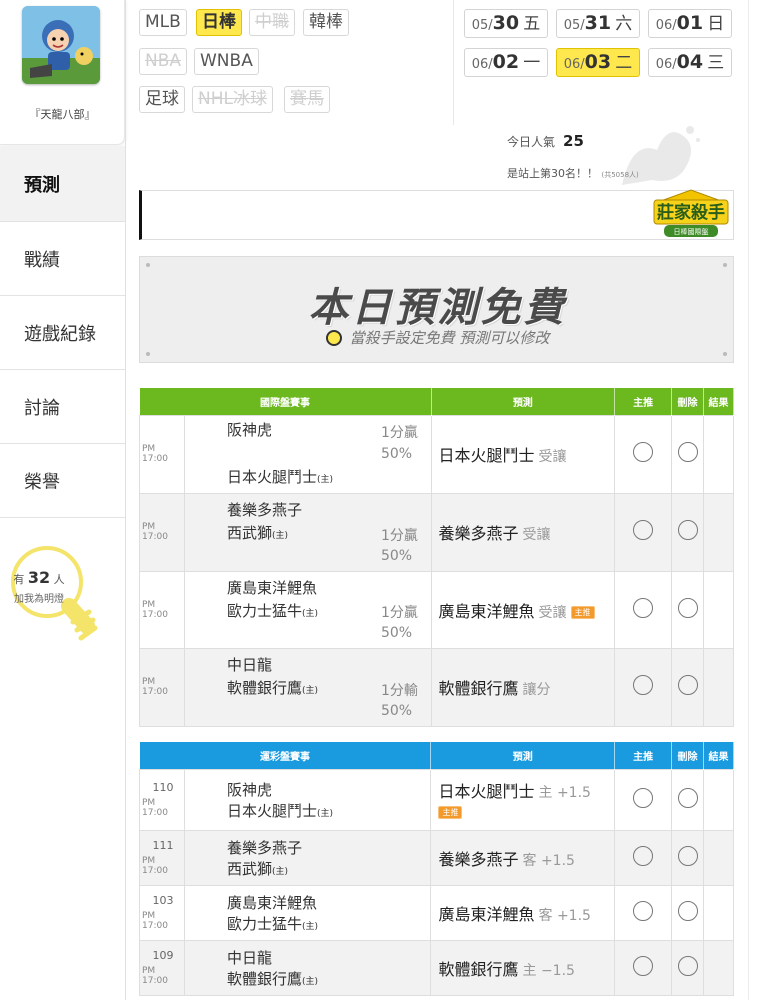 The width and height of the screenshot is (757, 1000). Describe the element at coordinates (307, 532) in the screenshot. I see `game-teams: 養樂多燕子 西武獅(主) 1分贏 50%` at that location.